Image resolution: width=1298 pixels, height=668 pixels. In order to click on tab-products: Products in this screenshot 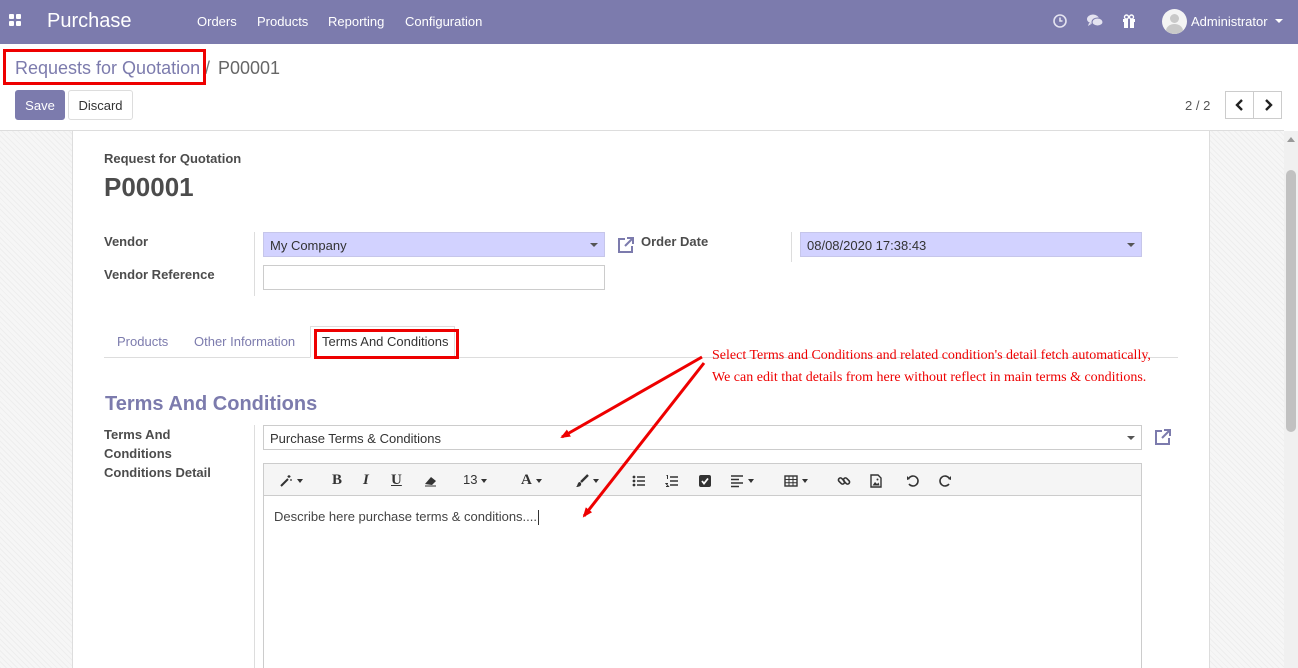, I will do `click(142, 341)`.